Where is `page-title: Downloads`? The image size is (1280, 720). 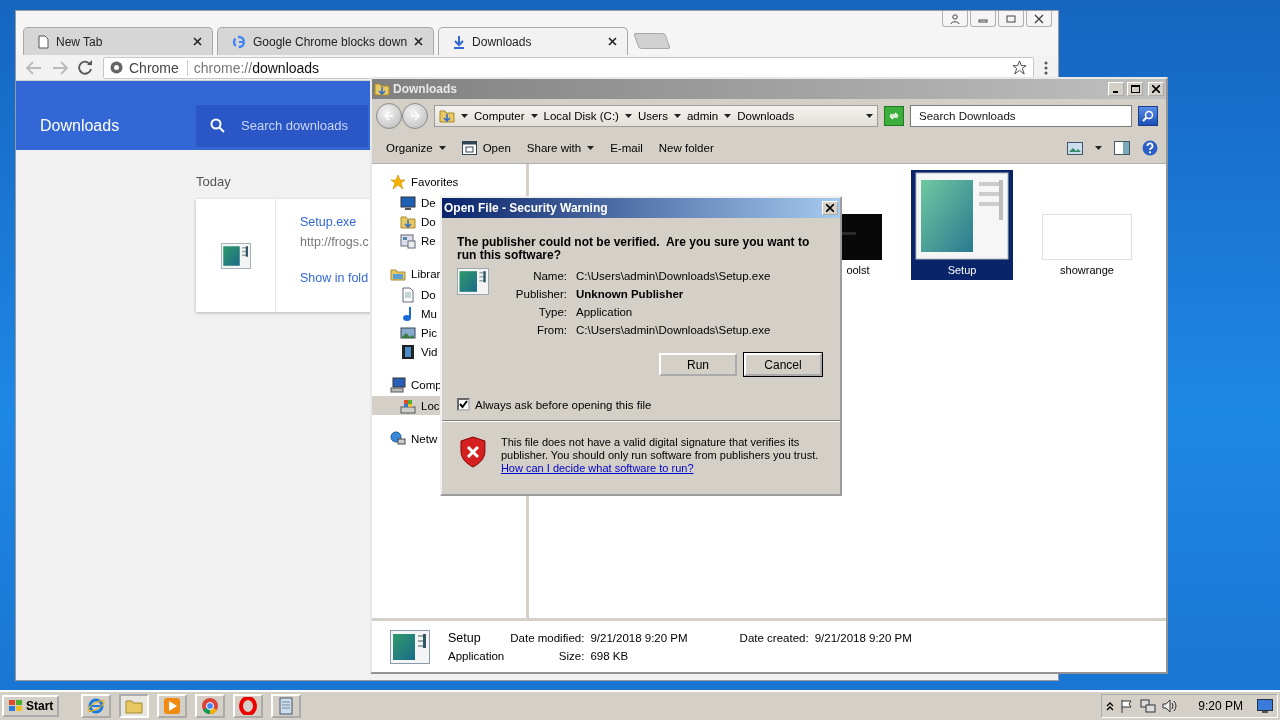
page-title: Downloads is located at coordinates (80, 125).